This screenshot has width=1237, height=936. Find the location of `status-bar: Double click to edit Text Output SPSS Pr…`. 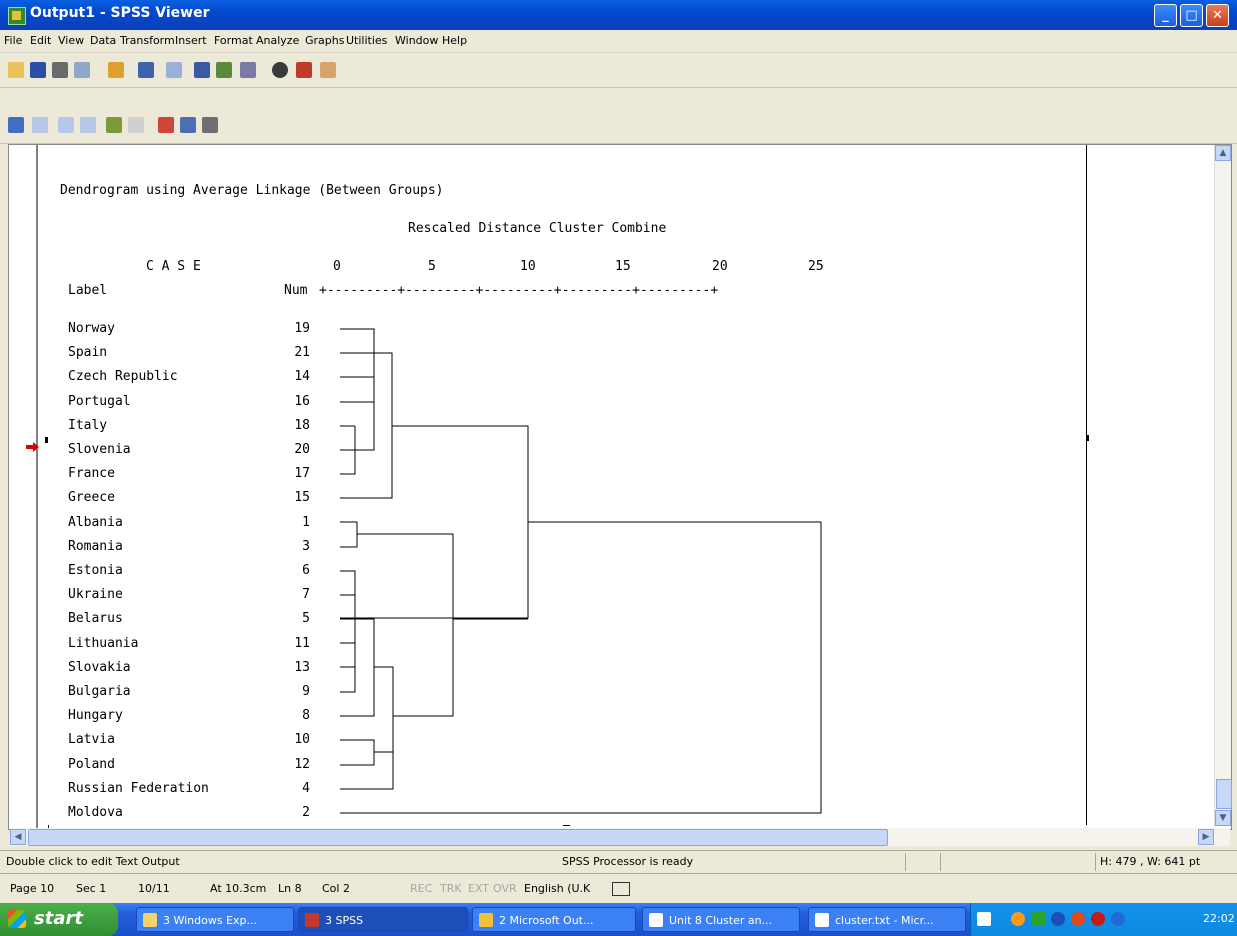

status-bar: Double click to edit Text Output SPSS Pr… is located at coordinates (618, 861).